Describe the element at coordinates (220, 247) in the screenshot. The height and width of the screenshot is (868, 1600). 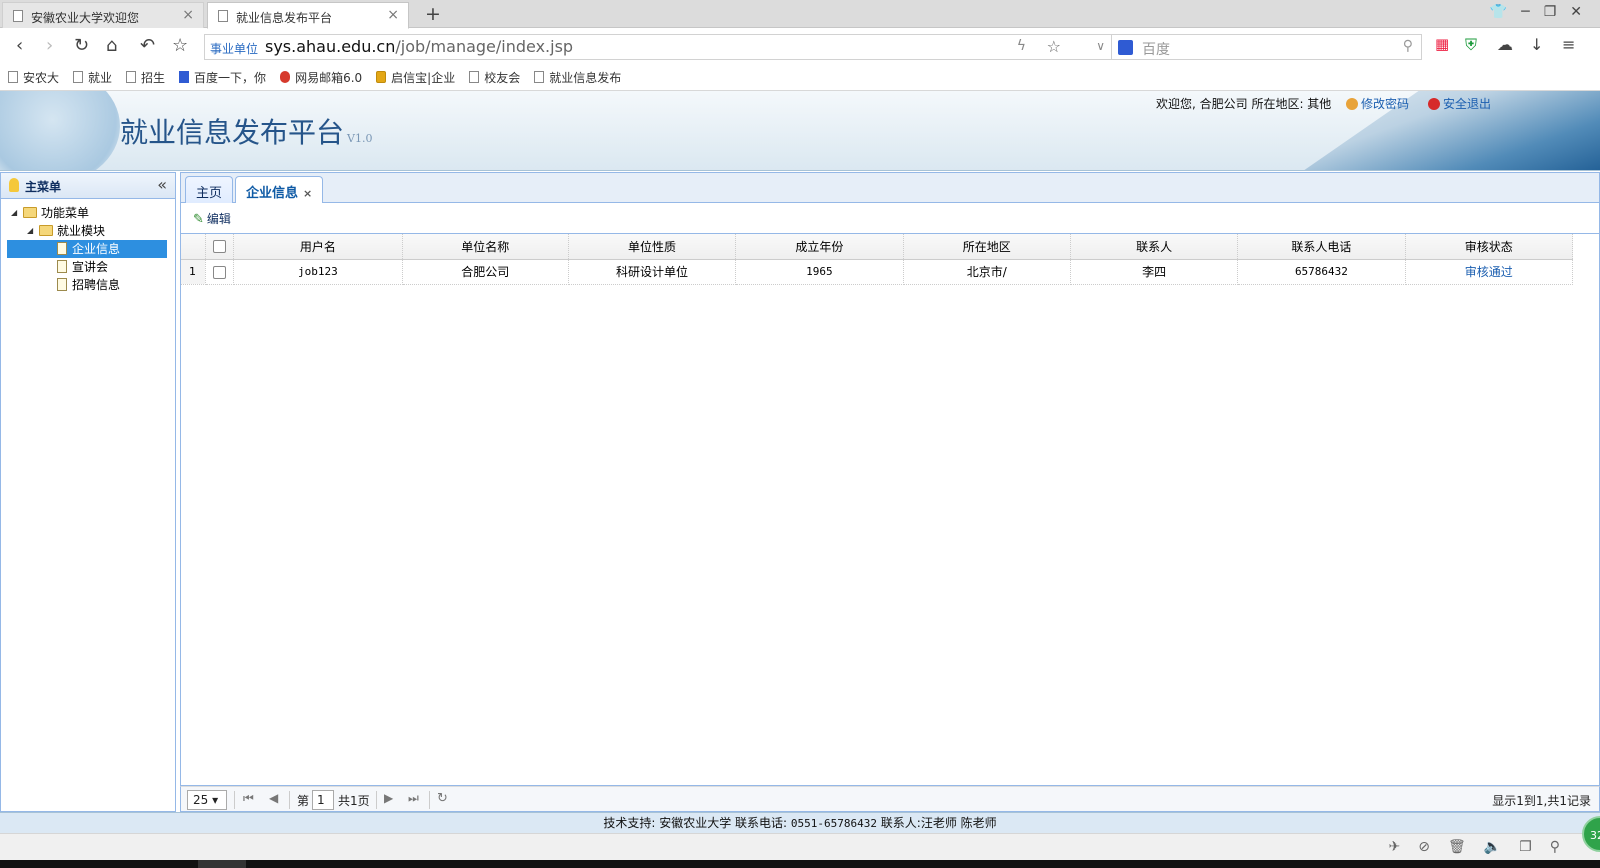
I see `select-all-checkbox` at that location.